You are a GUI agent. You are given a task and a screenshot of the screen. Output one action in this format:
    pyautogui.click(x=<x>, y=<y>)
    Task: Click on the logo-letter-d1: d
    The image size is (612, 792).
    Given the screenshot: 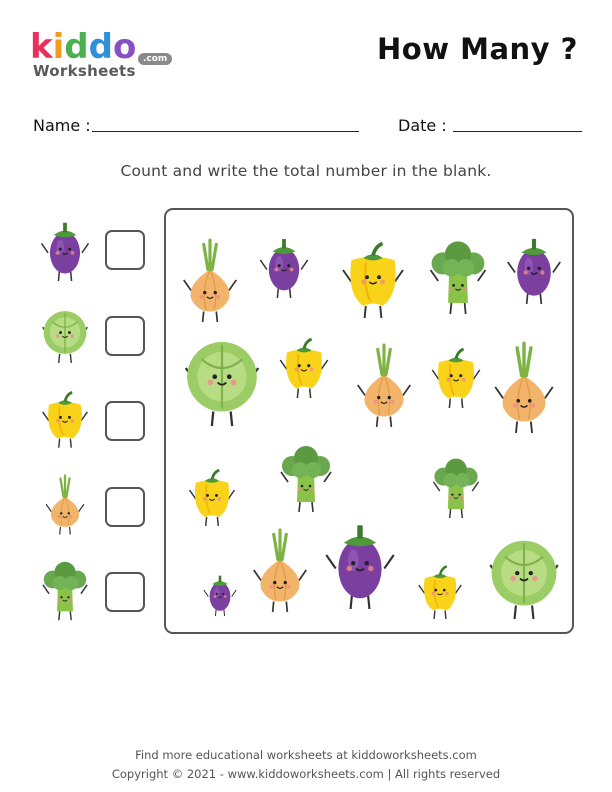 What is the action you would take?
    pyautogui.click(x=76, y=47)
    